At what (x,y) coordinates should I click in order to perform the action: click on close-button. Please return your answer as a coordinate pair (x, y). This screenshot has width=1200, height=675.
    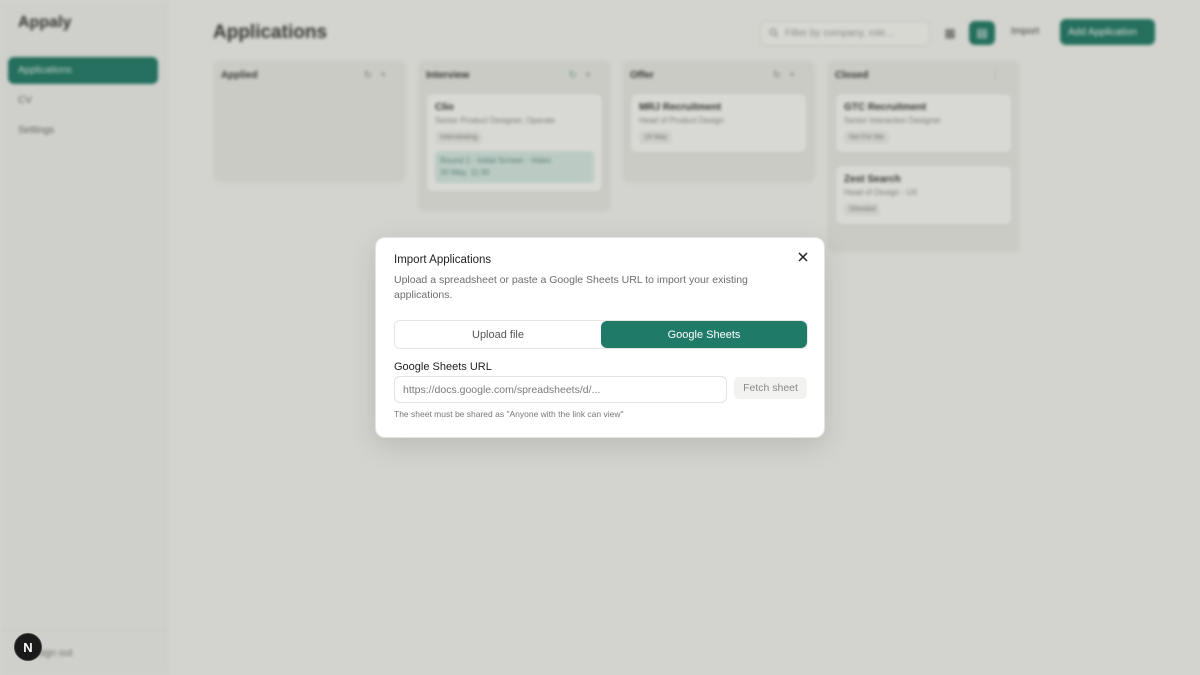
    Looking at the image, I should click on (803, 257).